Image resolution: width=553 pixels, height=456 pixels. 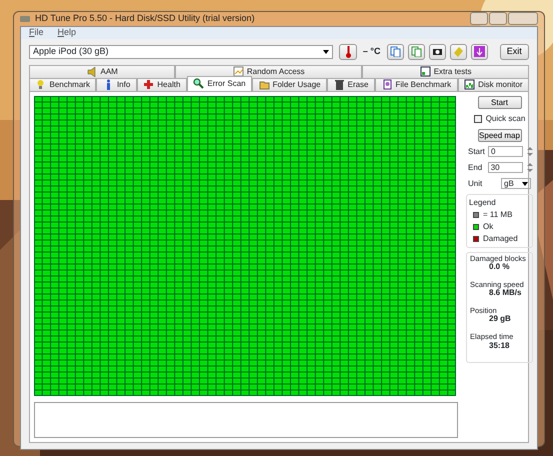 I want to click on legend-label: Damaged, so click(x=500, y=238).